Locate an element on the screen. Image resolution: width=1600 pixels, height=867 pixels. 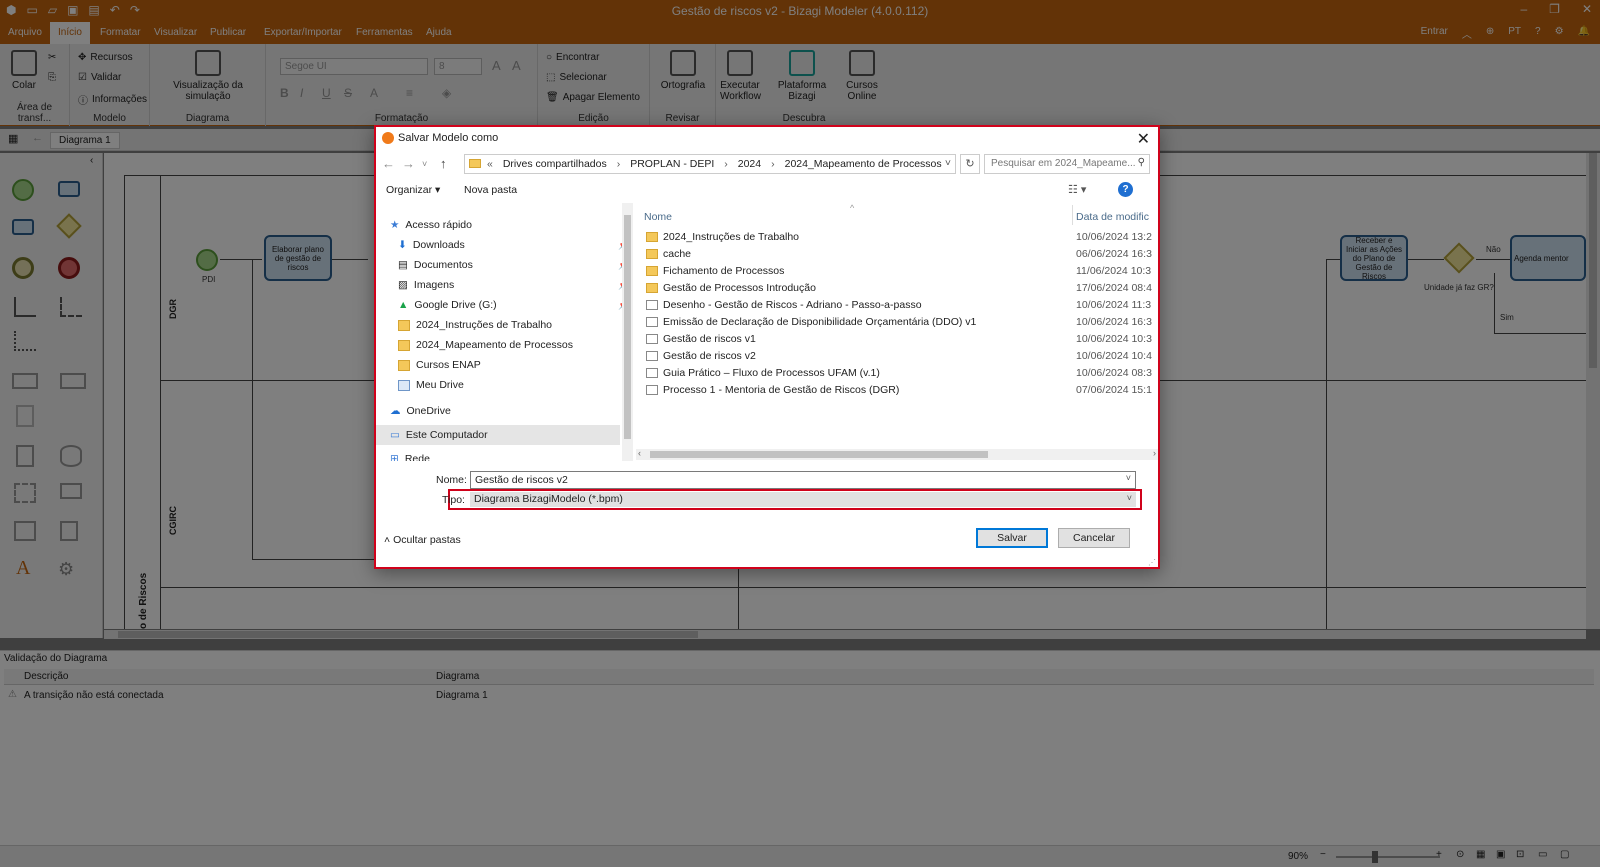
address-dropdown-icon: ˅ is located at coordinates (948, 163).